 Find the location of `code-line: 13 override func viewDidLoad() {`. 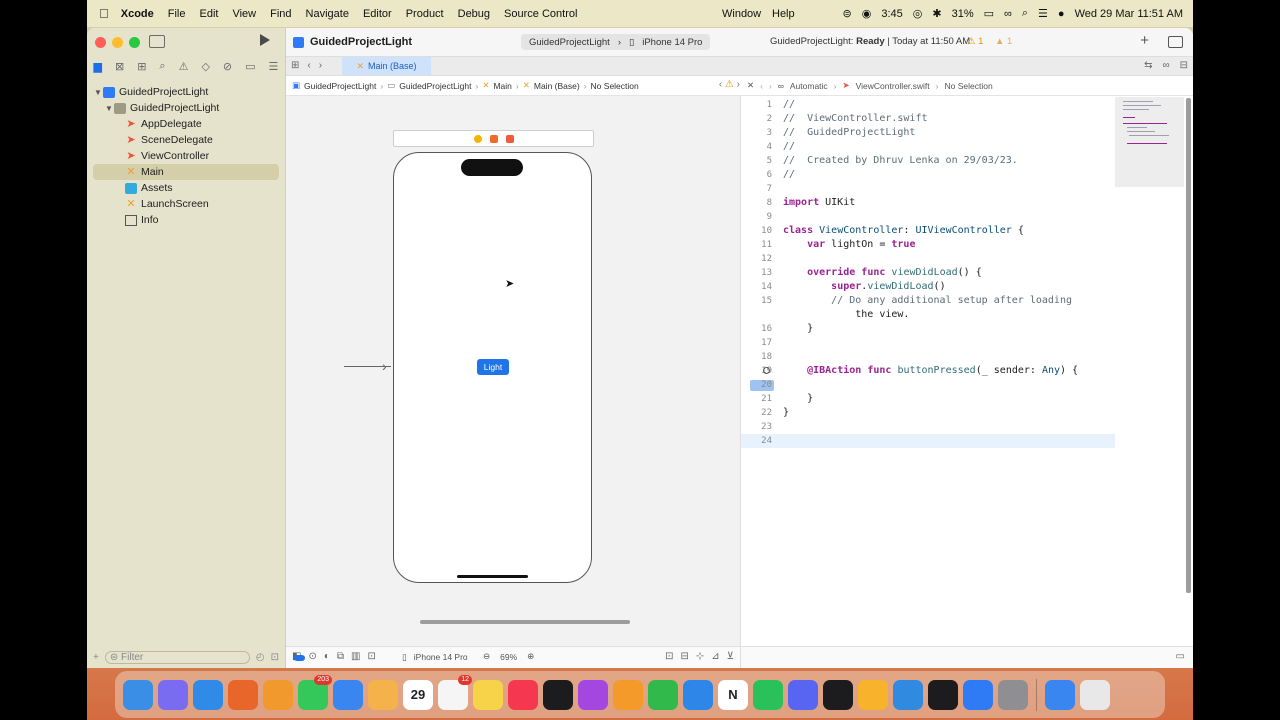

code-line: 13 override func viewDidLoad() { is located at coordinates (928, 273).